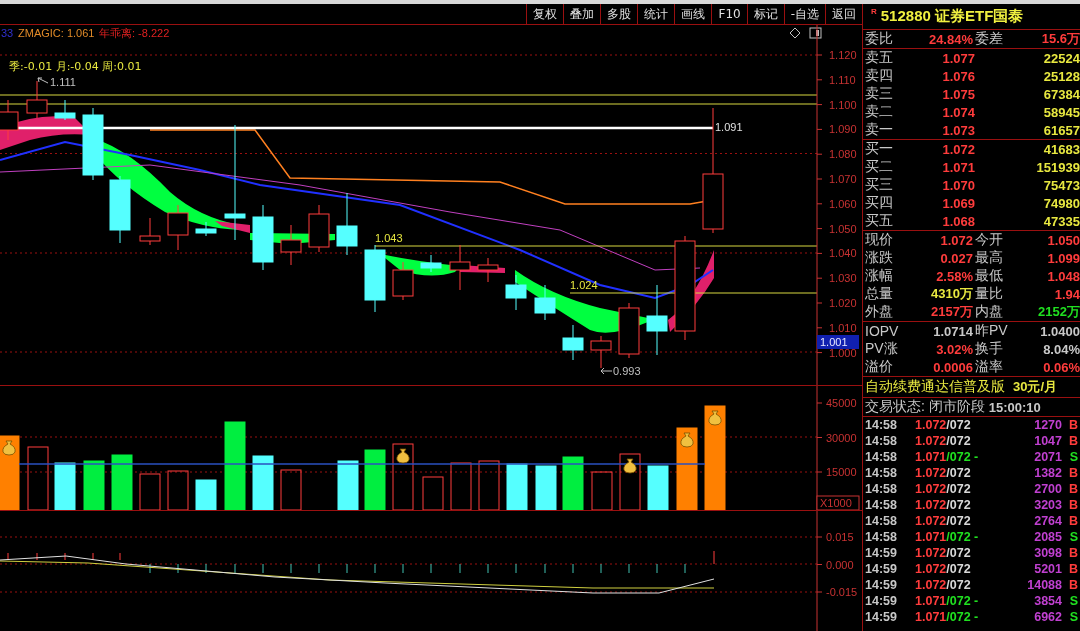 The width and height of the screenshot is (1080, 631). I want to click on order-volume: 22524, so click(1061, 58).